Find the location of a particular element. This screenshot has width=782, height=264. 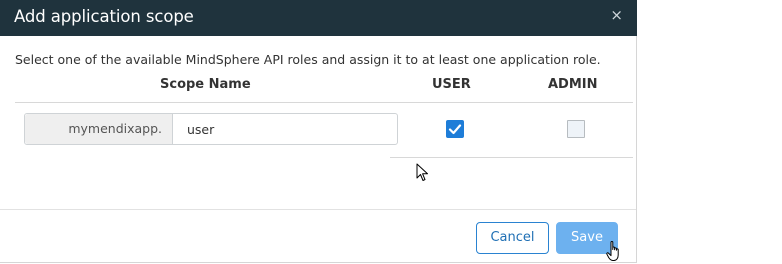

scope-prefix: mymendixapp. is located at coordinates (99, 129).